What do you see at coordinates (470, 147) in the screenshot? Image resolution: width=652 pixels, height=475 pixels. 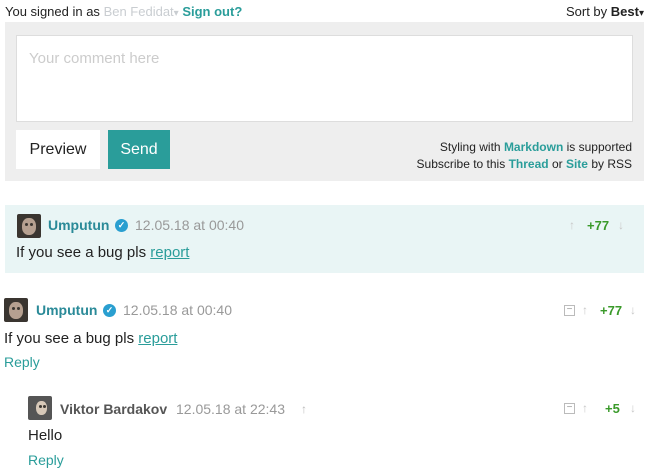 I see `styling-prefix: Styling with` at bounding box center [470, 147].